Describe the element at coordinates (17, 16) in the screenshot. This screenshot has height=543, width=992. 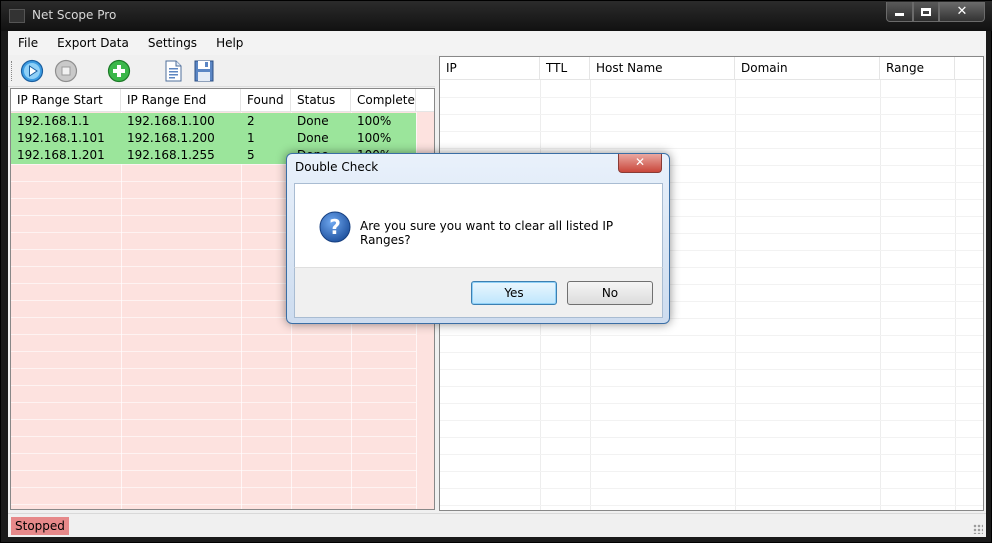
I see `app-icon` at that location.